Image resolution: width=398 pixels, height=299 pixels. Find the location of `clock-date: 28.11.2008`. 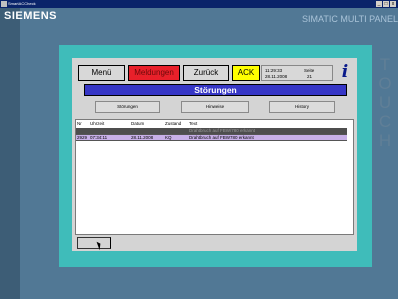

clock-date: 28.11.2008 is located at coordinates (276, 76).